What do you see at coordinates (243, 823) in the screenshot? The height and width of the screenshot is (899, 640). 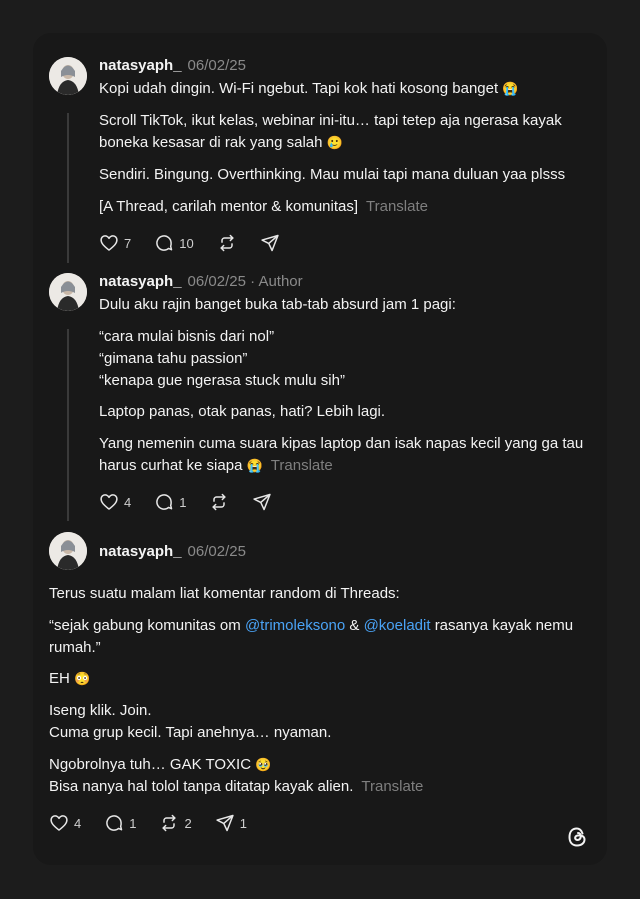 I see `share-count: 1` at bounding box center [243, 823].